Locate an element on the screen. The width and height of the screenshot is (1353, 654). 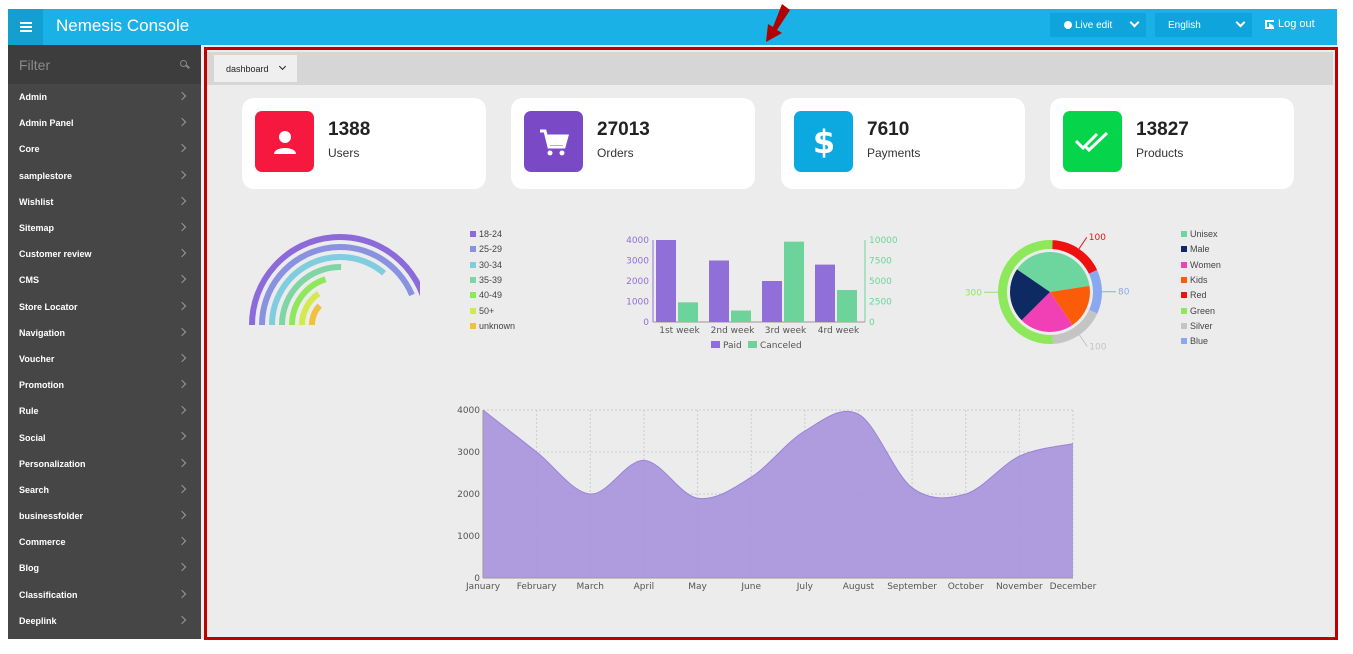
sidebar-item-label: Admin is located at coordinates (33, 97).